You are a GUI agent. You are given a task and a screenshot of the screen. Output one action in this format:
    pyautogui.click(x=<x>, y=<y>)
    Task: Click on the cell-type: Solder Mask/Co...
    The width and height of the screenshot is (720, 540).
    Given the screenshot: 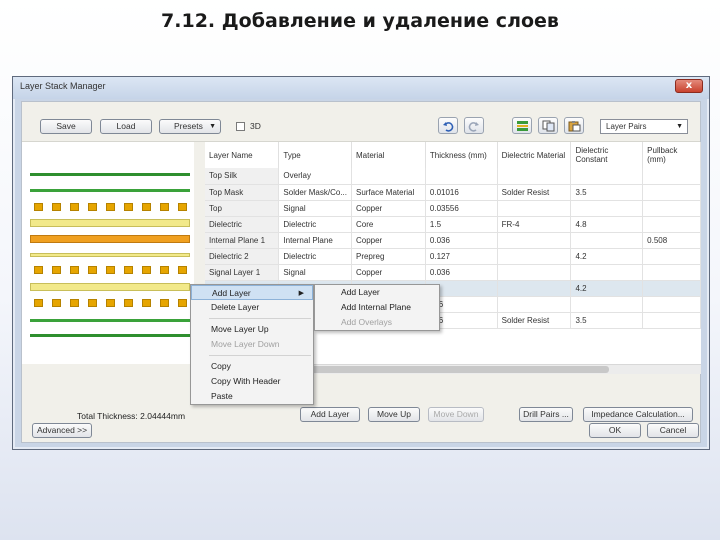 What is the action you would take?
    pyautogui.click(x=315, y=192)
    